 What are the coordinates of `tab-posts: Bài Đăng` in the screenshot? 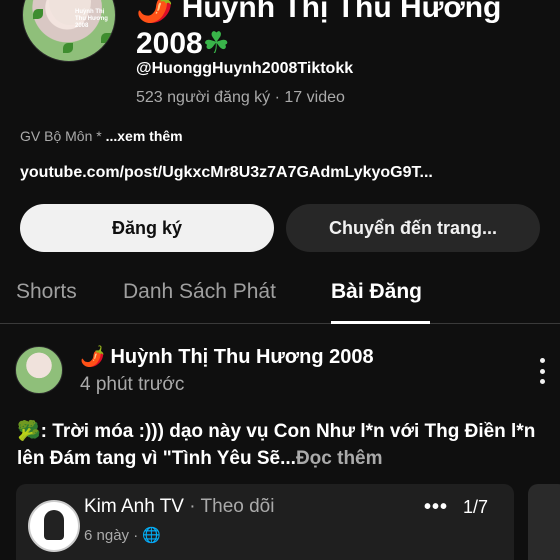 It's located at (376, 292).